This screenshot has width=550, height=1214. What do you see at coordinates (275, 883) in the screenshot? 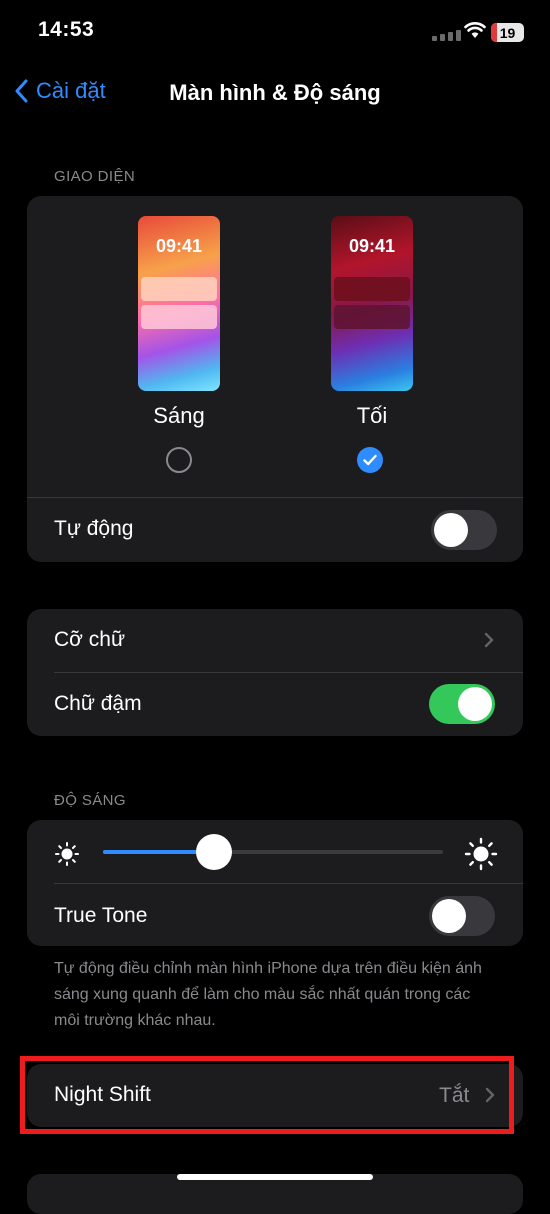
I see `brightness-card: True Tone` at bounding box center [275, 883].